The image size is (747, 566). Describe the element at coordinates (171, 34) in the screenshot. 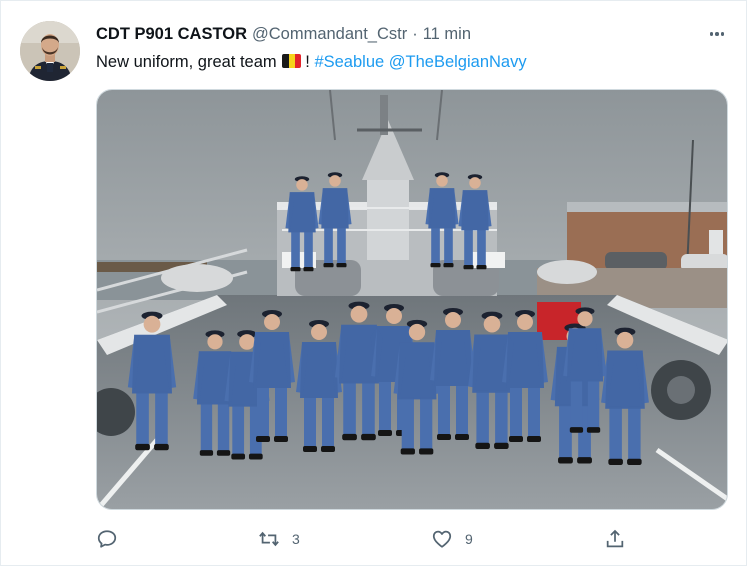

I see `display-name: CDT P901 CASTOR` at that location.